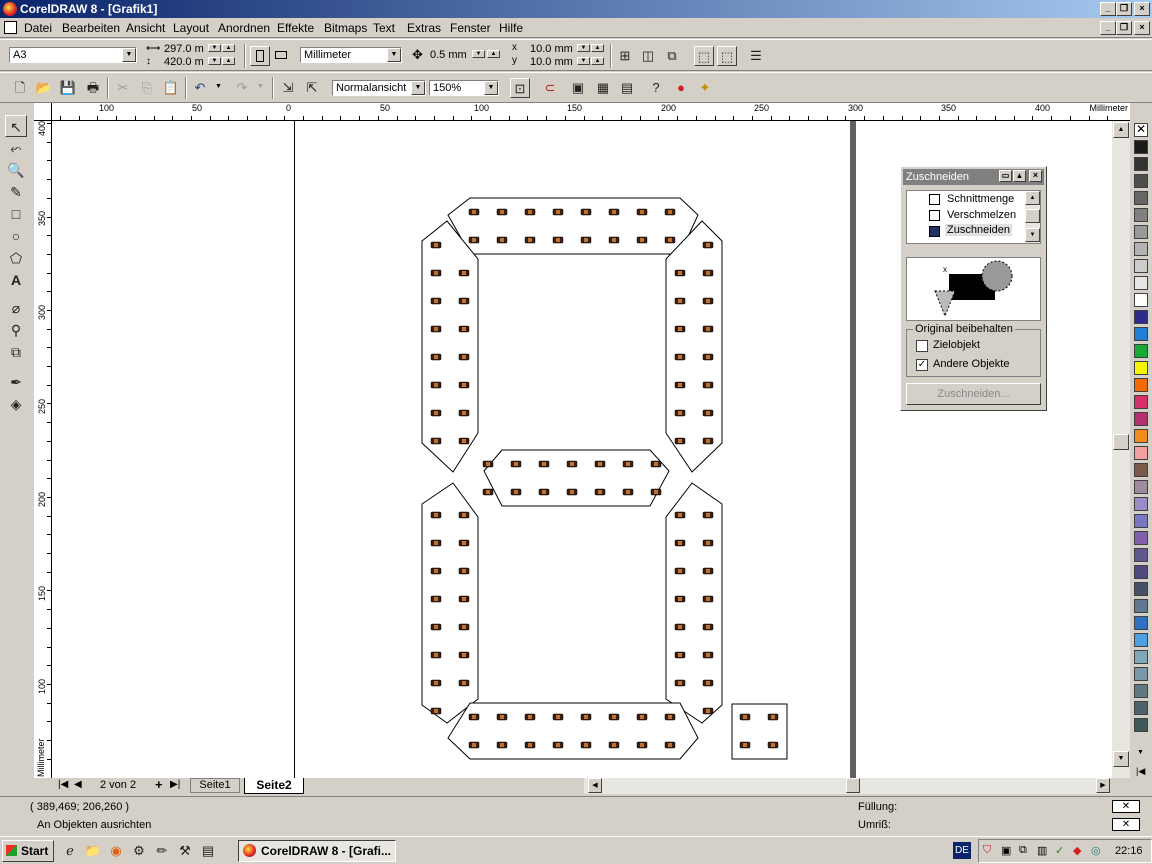 The height and width of the screenshot is (864, 1152). I want to click on whats-this-icon: ?, so click(656, 88).